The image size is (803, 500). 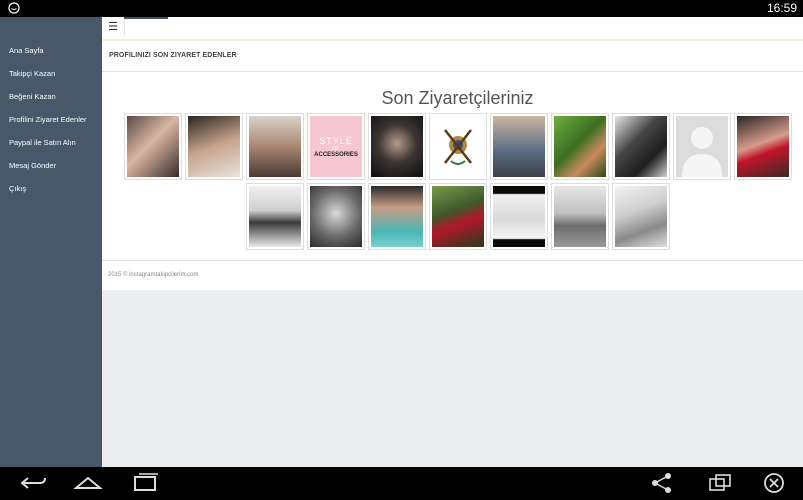 I want to click on home-icon, so click(x=88, y=483).